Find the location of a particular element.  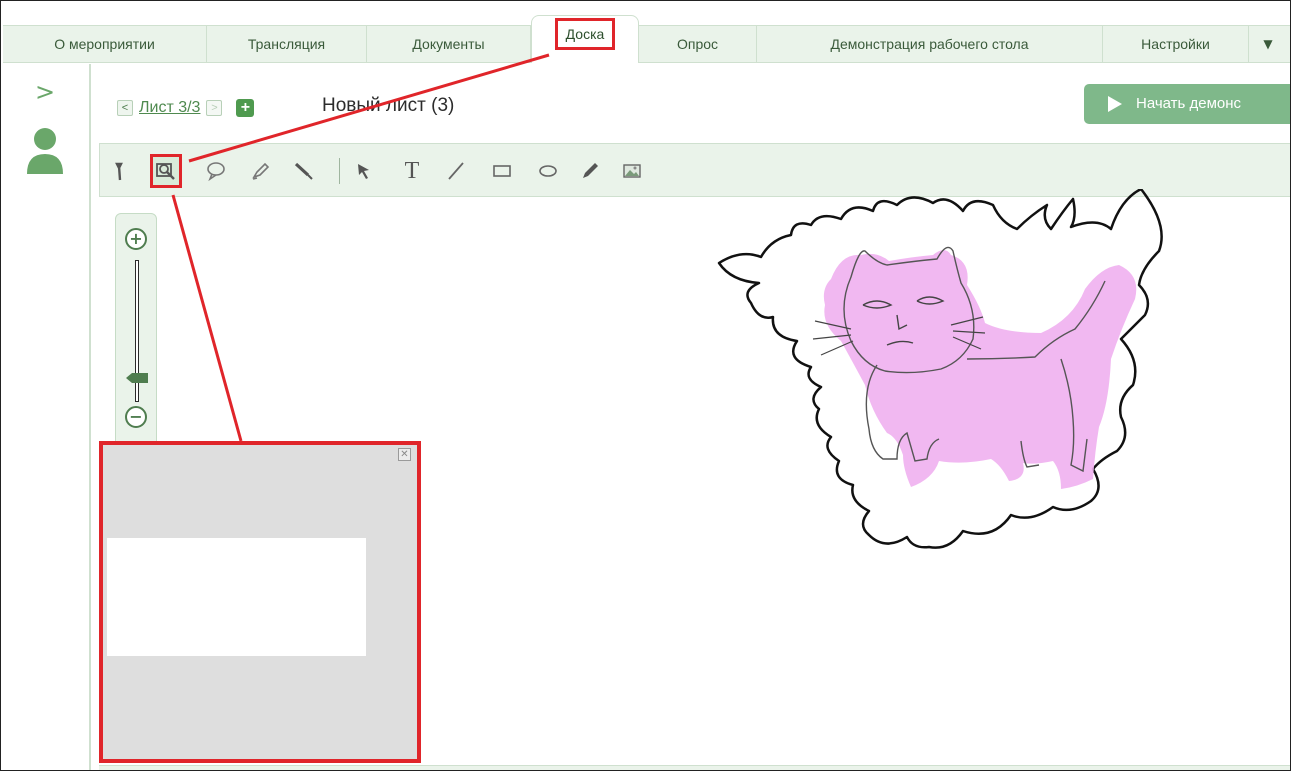

text-tool-icon: T is located at coordinates (412, 171).